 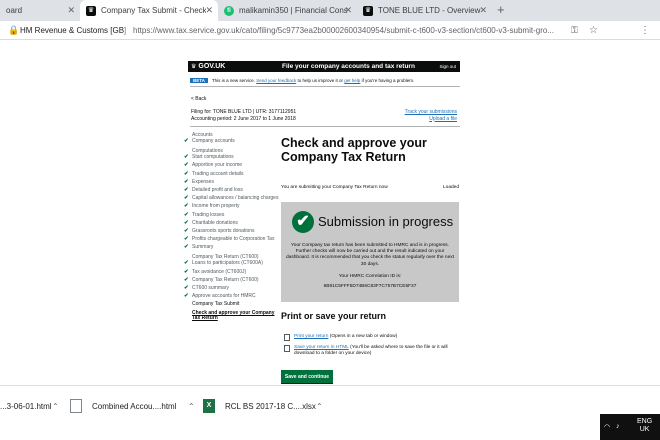 I want to click on sidebar-item-label: Trading account details, so click(x=218, y=173).